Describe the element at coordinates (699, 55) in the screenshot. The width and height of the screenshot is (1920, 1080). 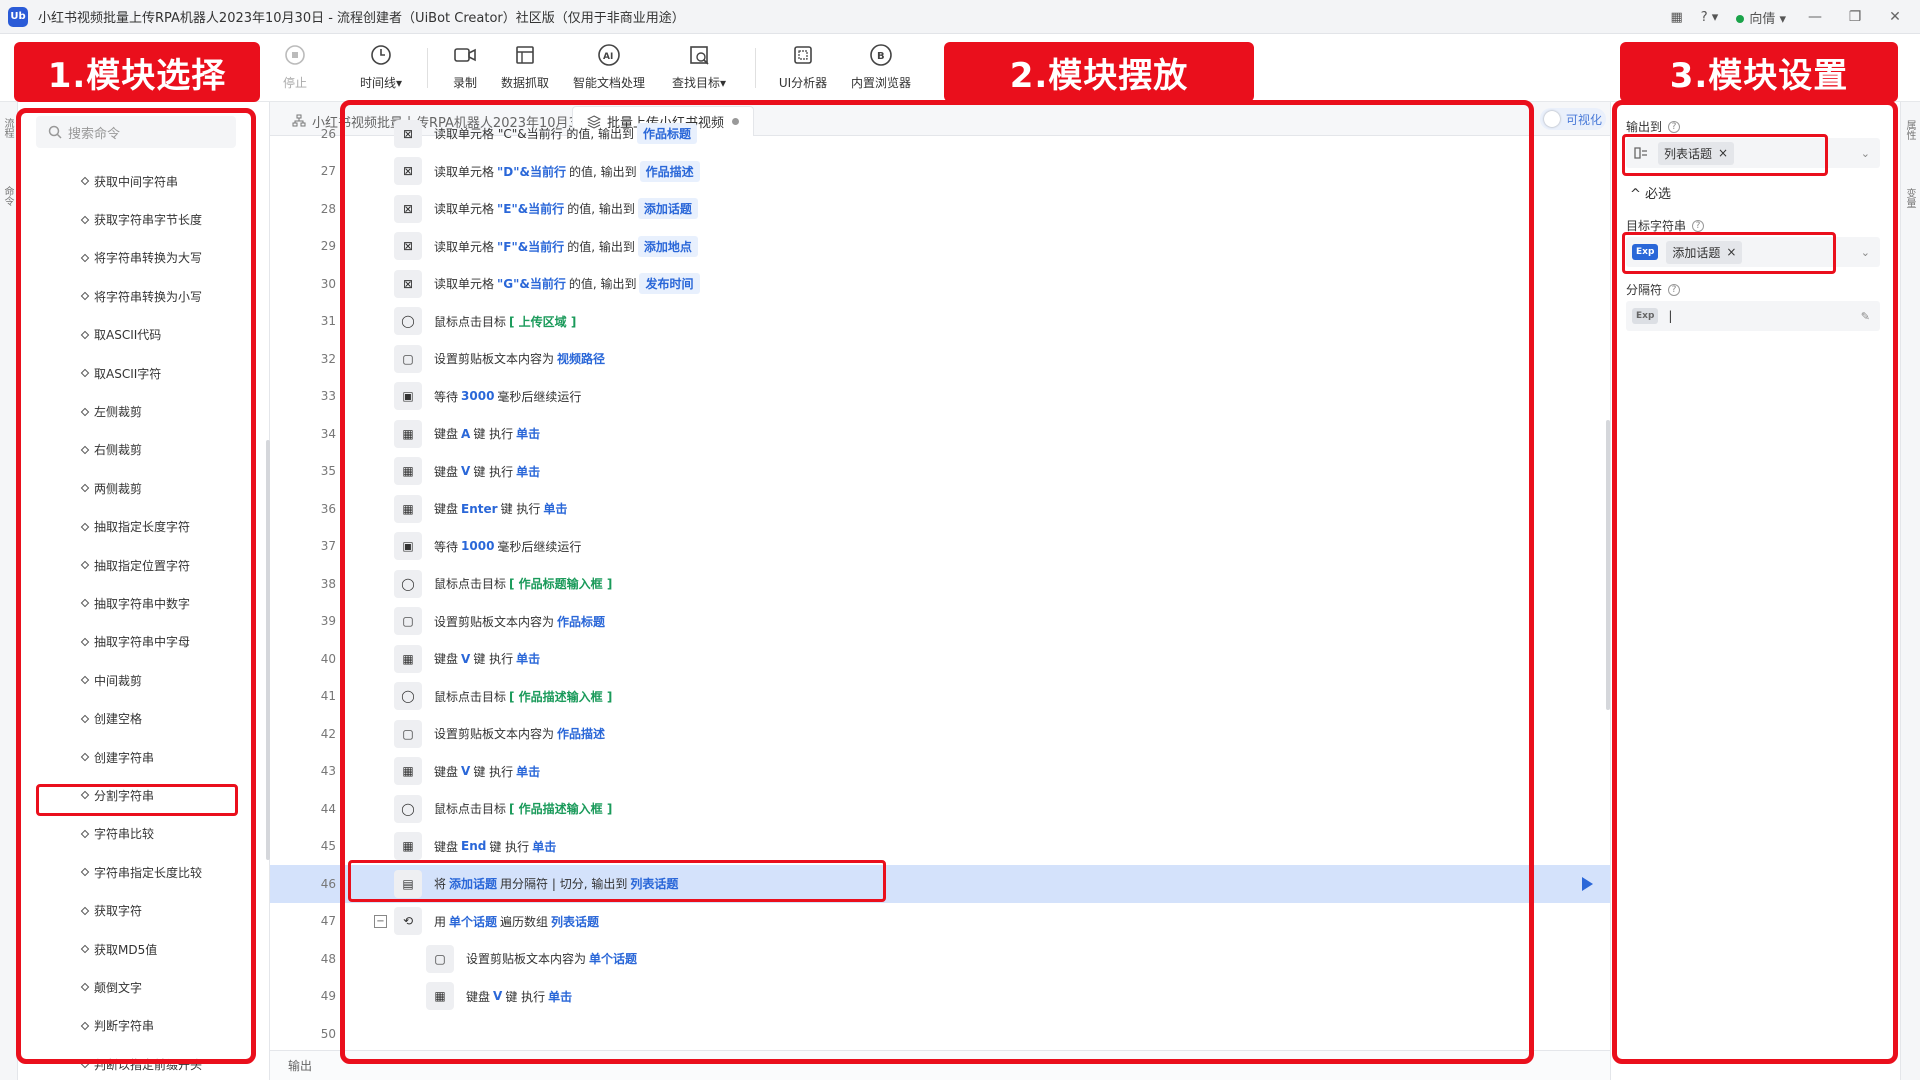
I see `find-target-icon` at that location.